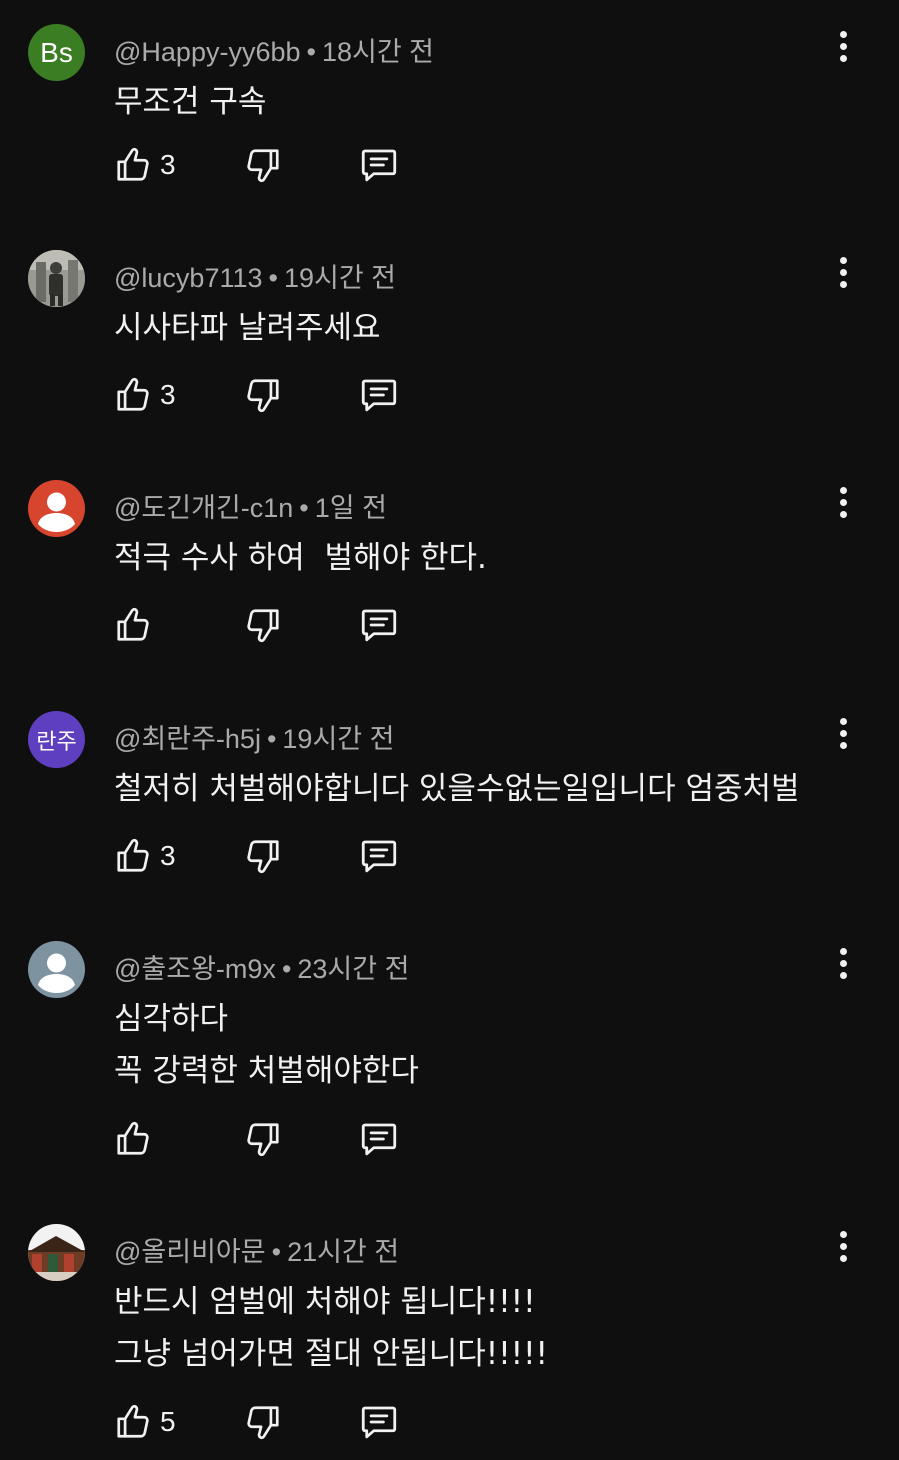  I want to click on comment-text: 철저히 처벌해야합니다 있을수없는일입니다 엄중처벌, so click(457, 789).